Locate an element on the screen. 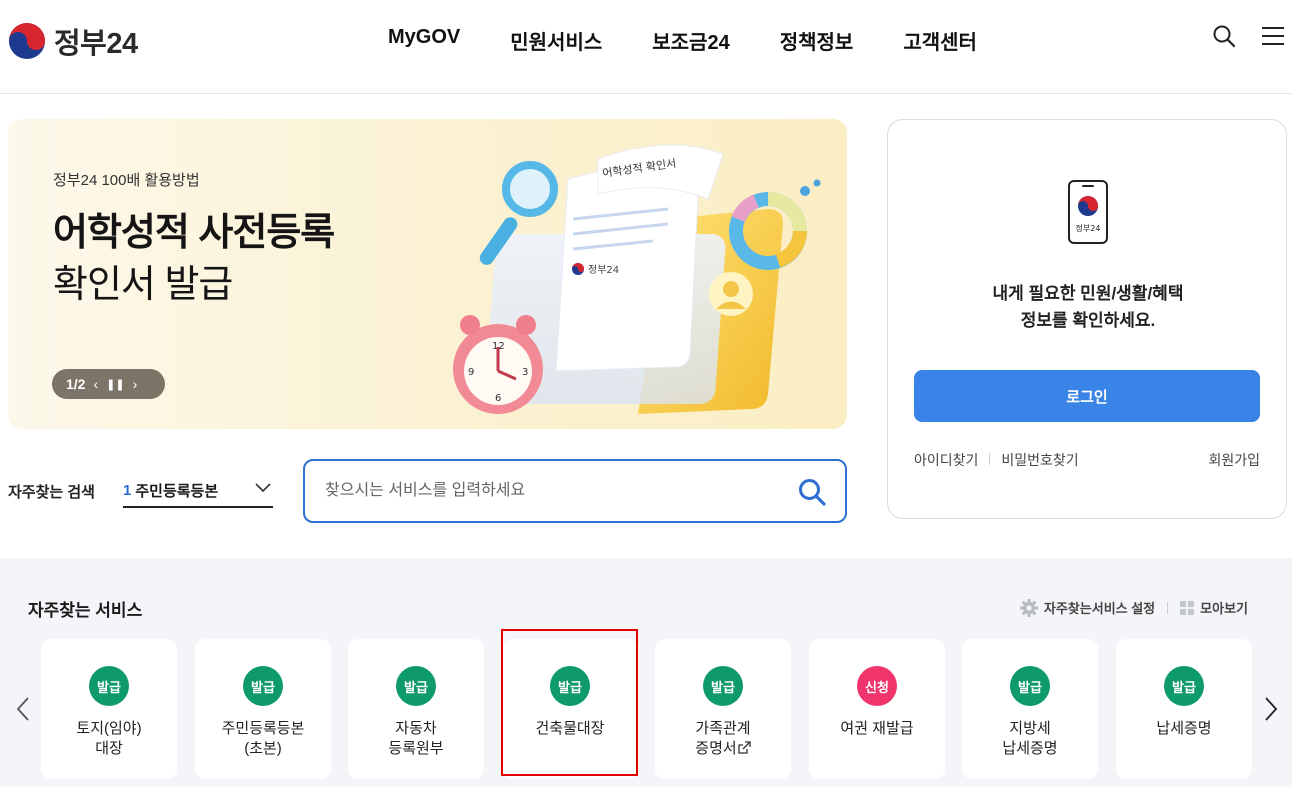 The width and height of the screenshot is (1292, 787). grid-icon is located at coordinates (1187, 607).